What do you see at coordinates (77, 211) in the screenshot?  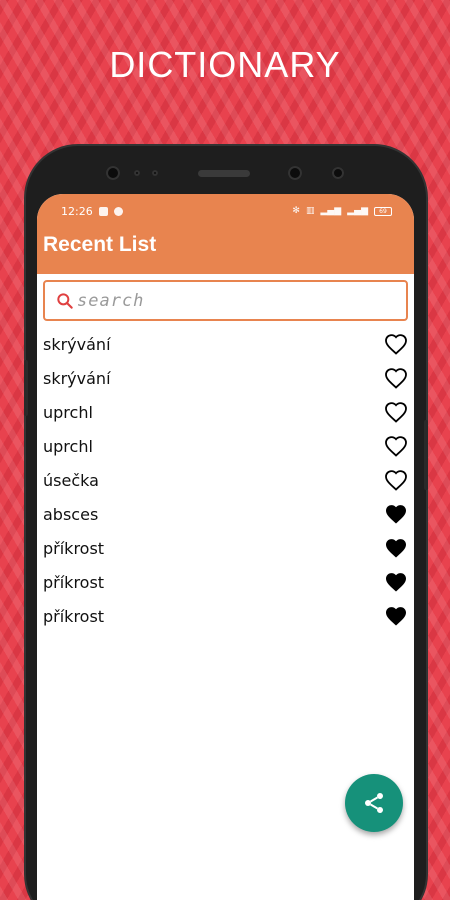 I see `status-time: 12:26` at bounding box center [77, 211].